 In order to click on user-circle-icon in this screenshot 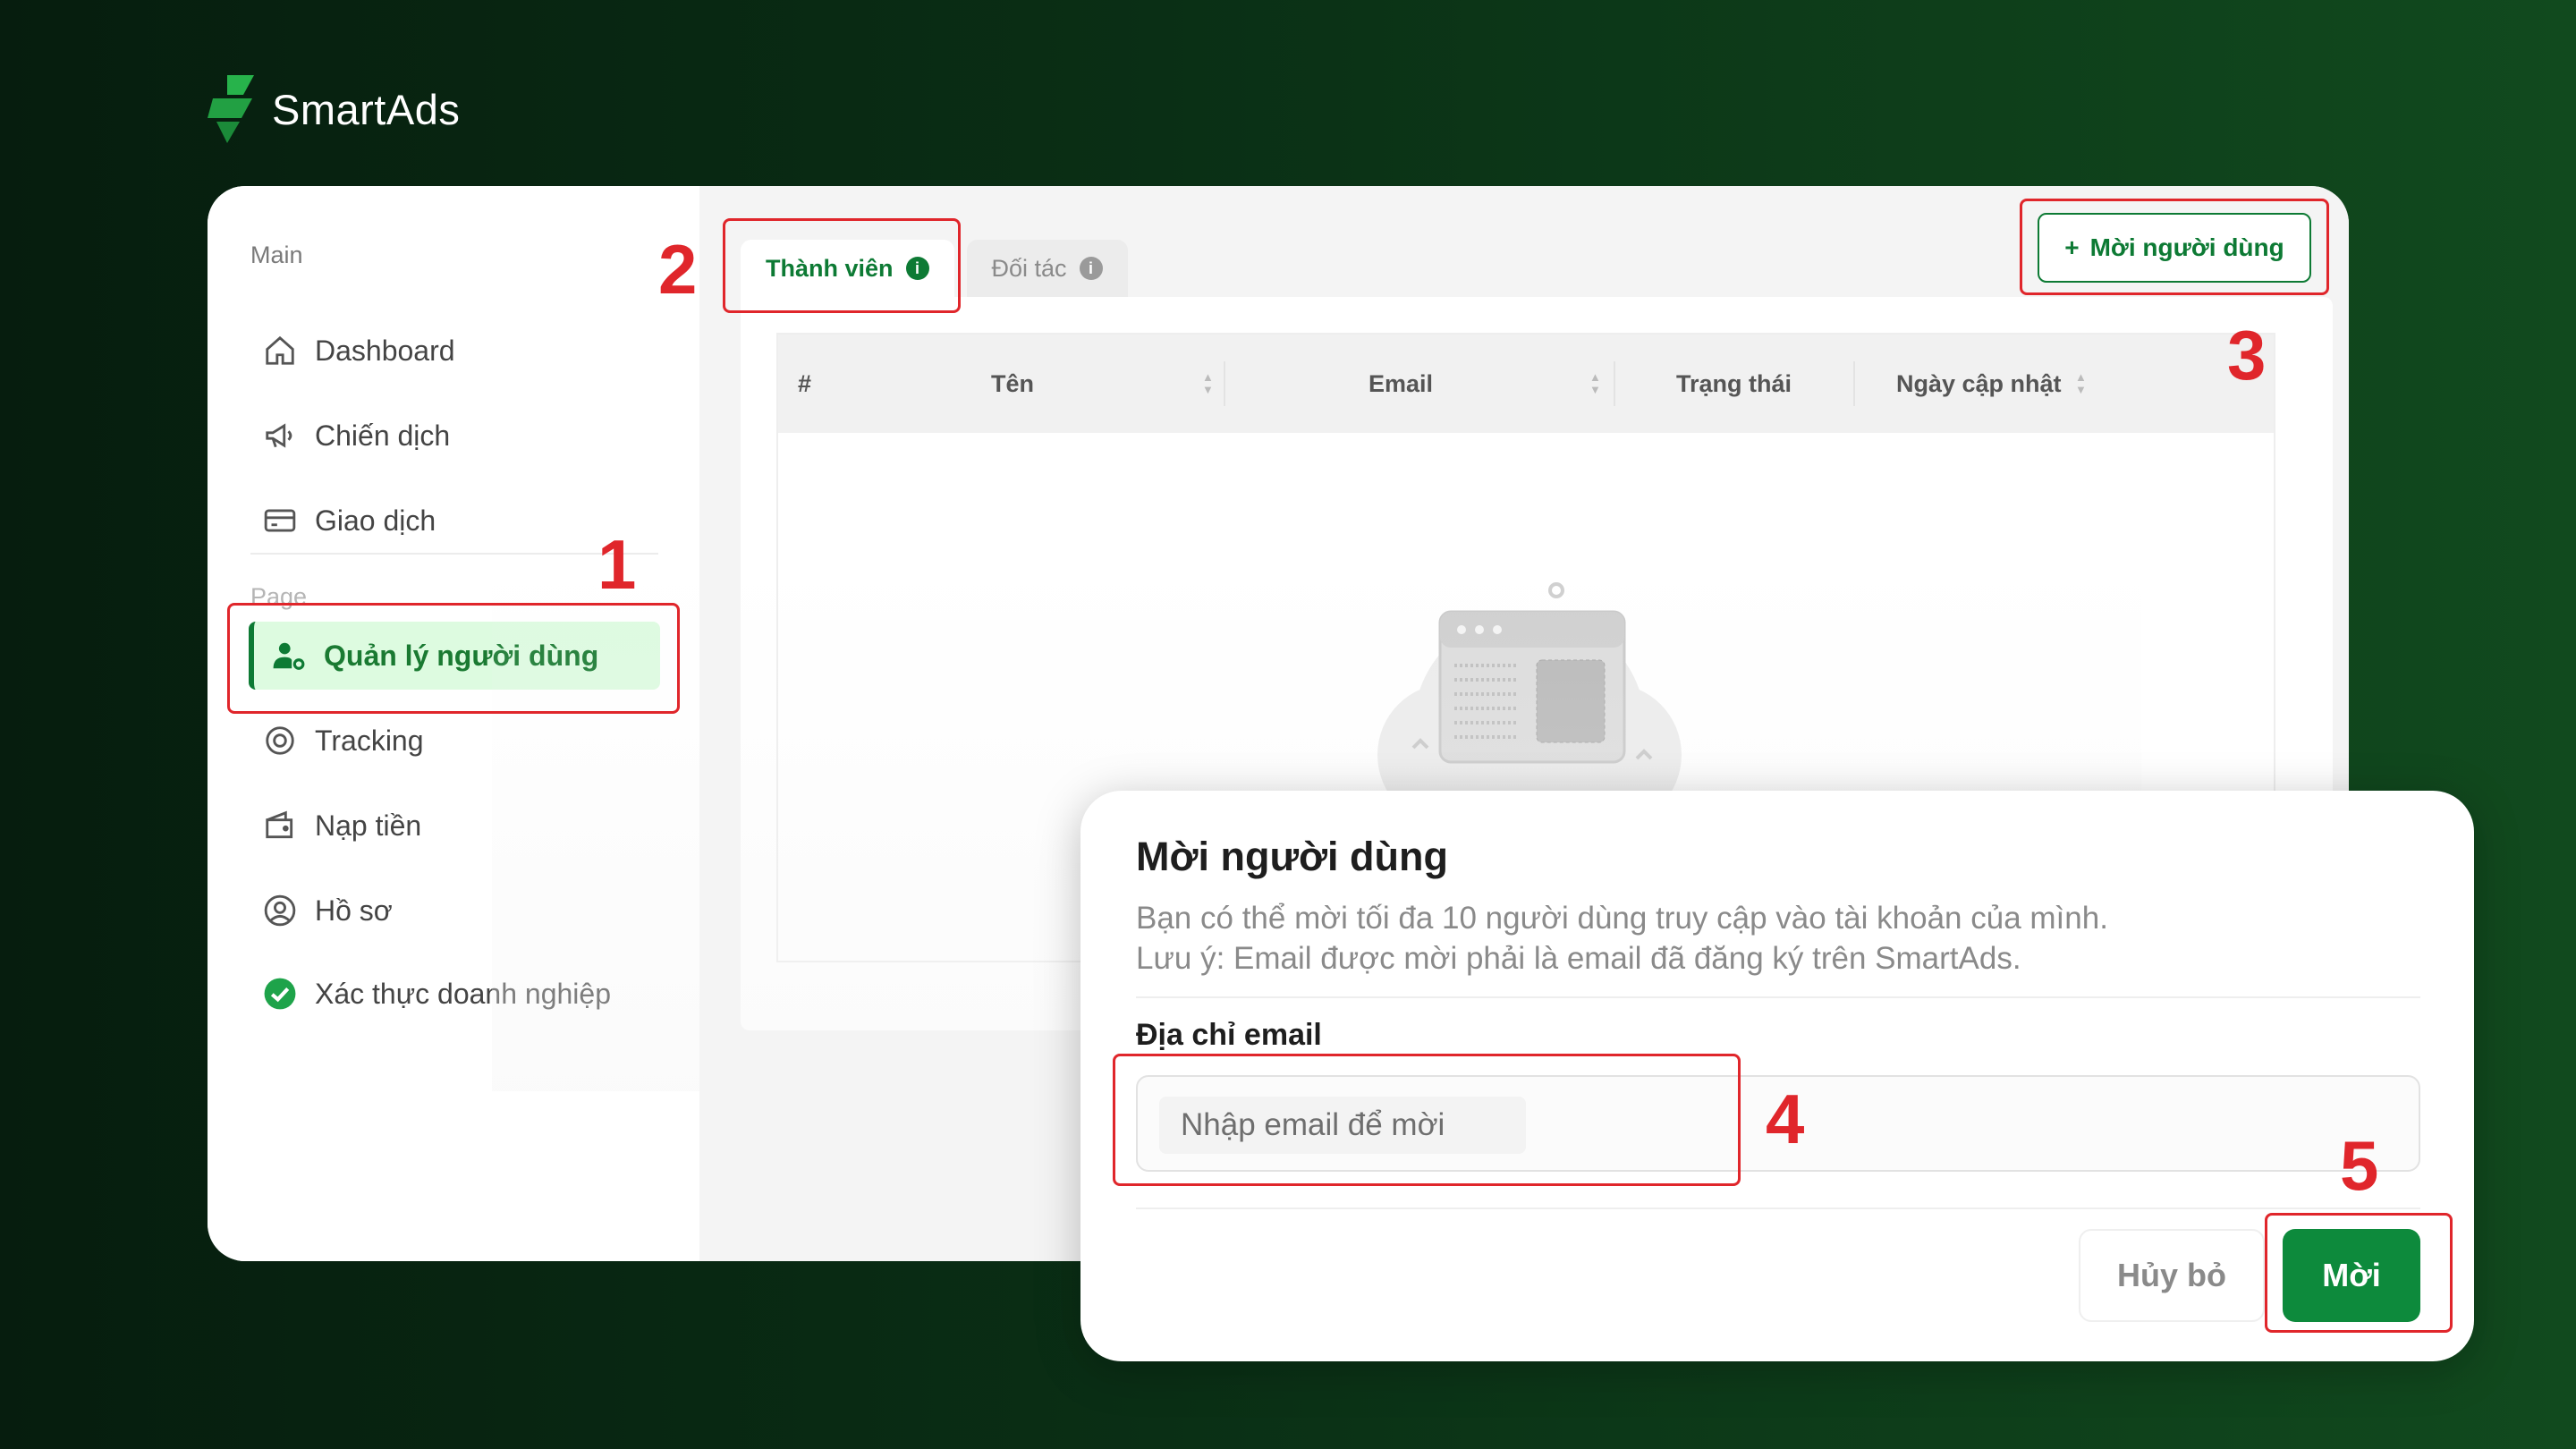, I will do `click(280, 910)`.